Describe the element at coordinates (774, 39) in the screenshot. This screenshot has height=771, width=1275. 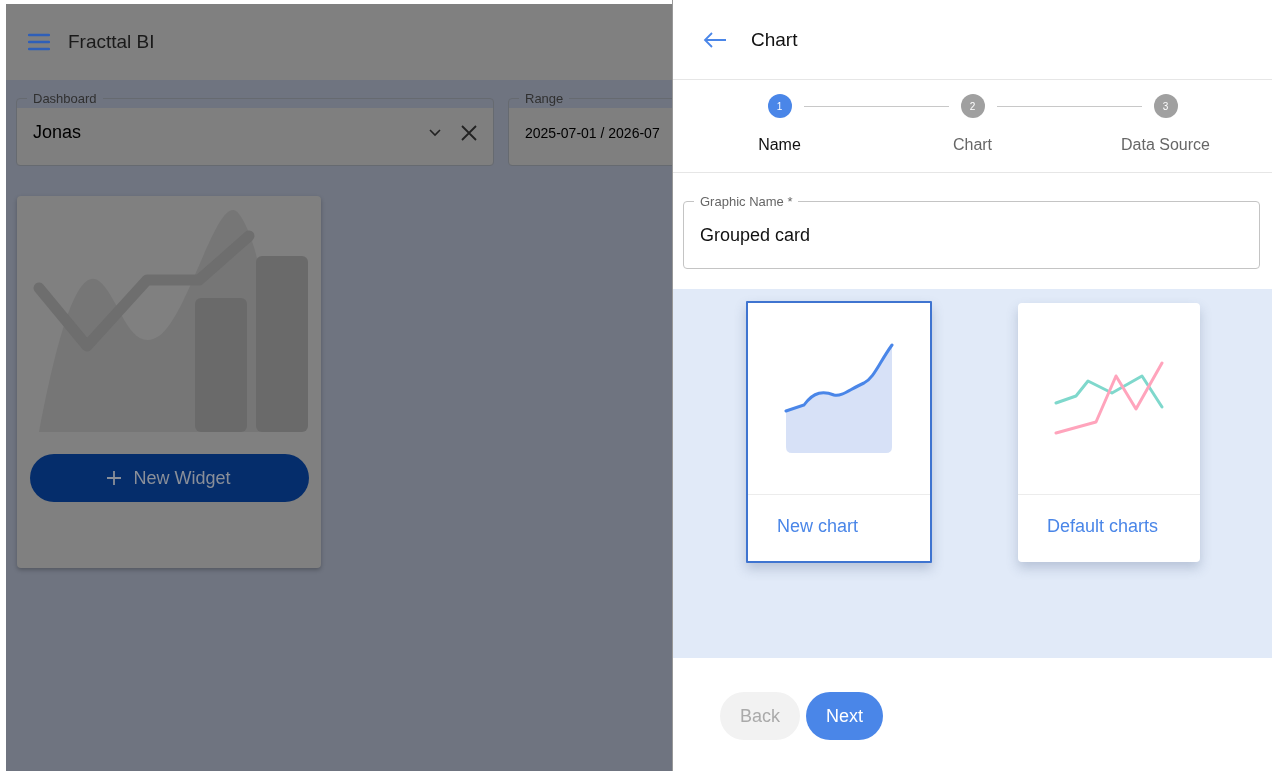
I see `drawer-title: Chart` at that location.